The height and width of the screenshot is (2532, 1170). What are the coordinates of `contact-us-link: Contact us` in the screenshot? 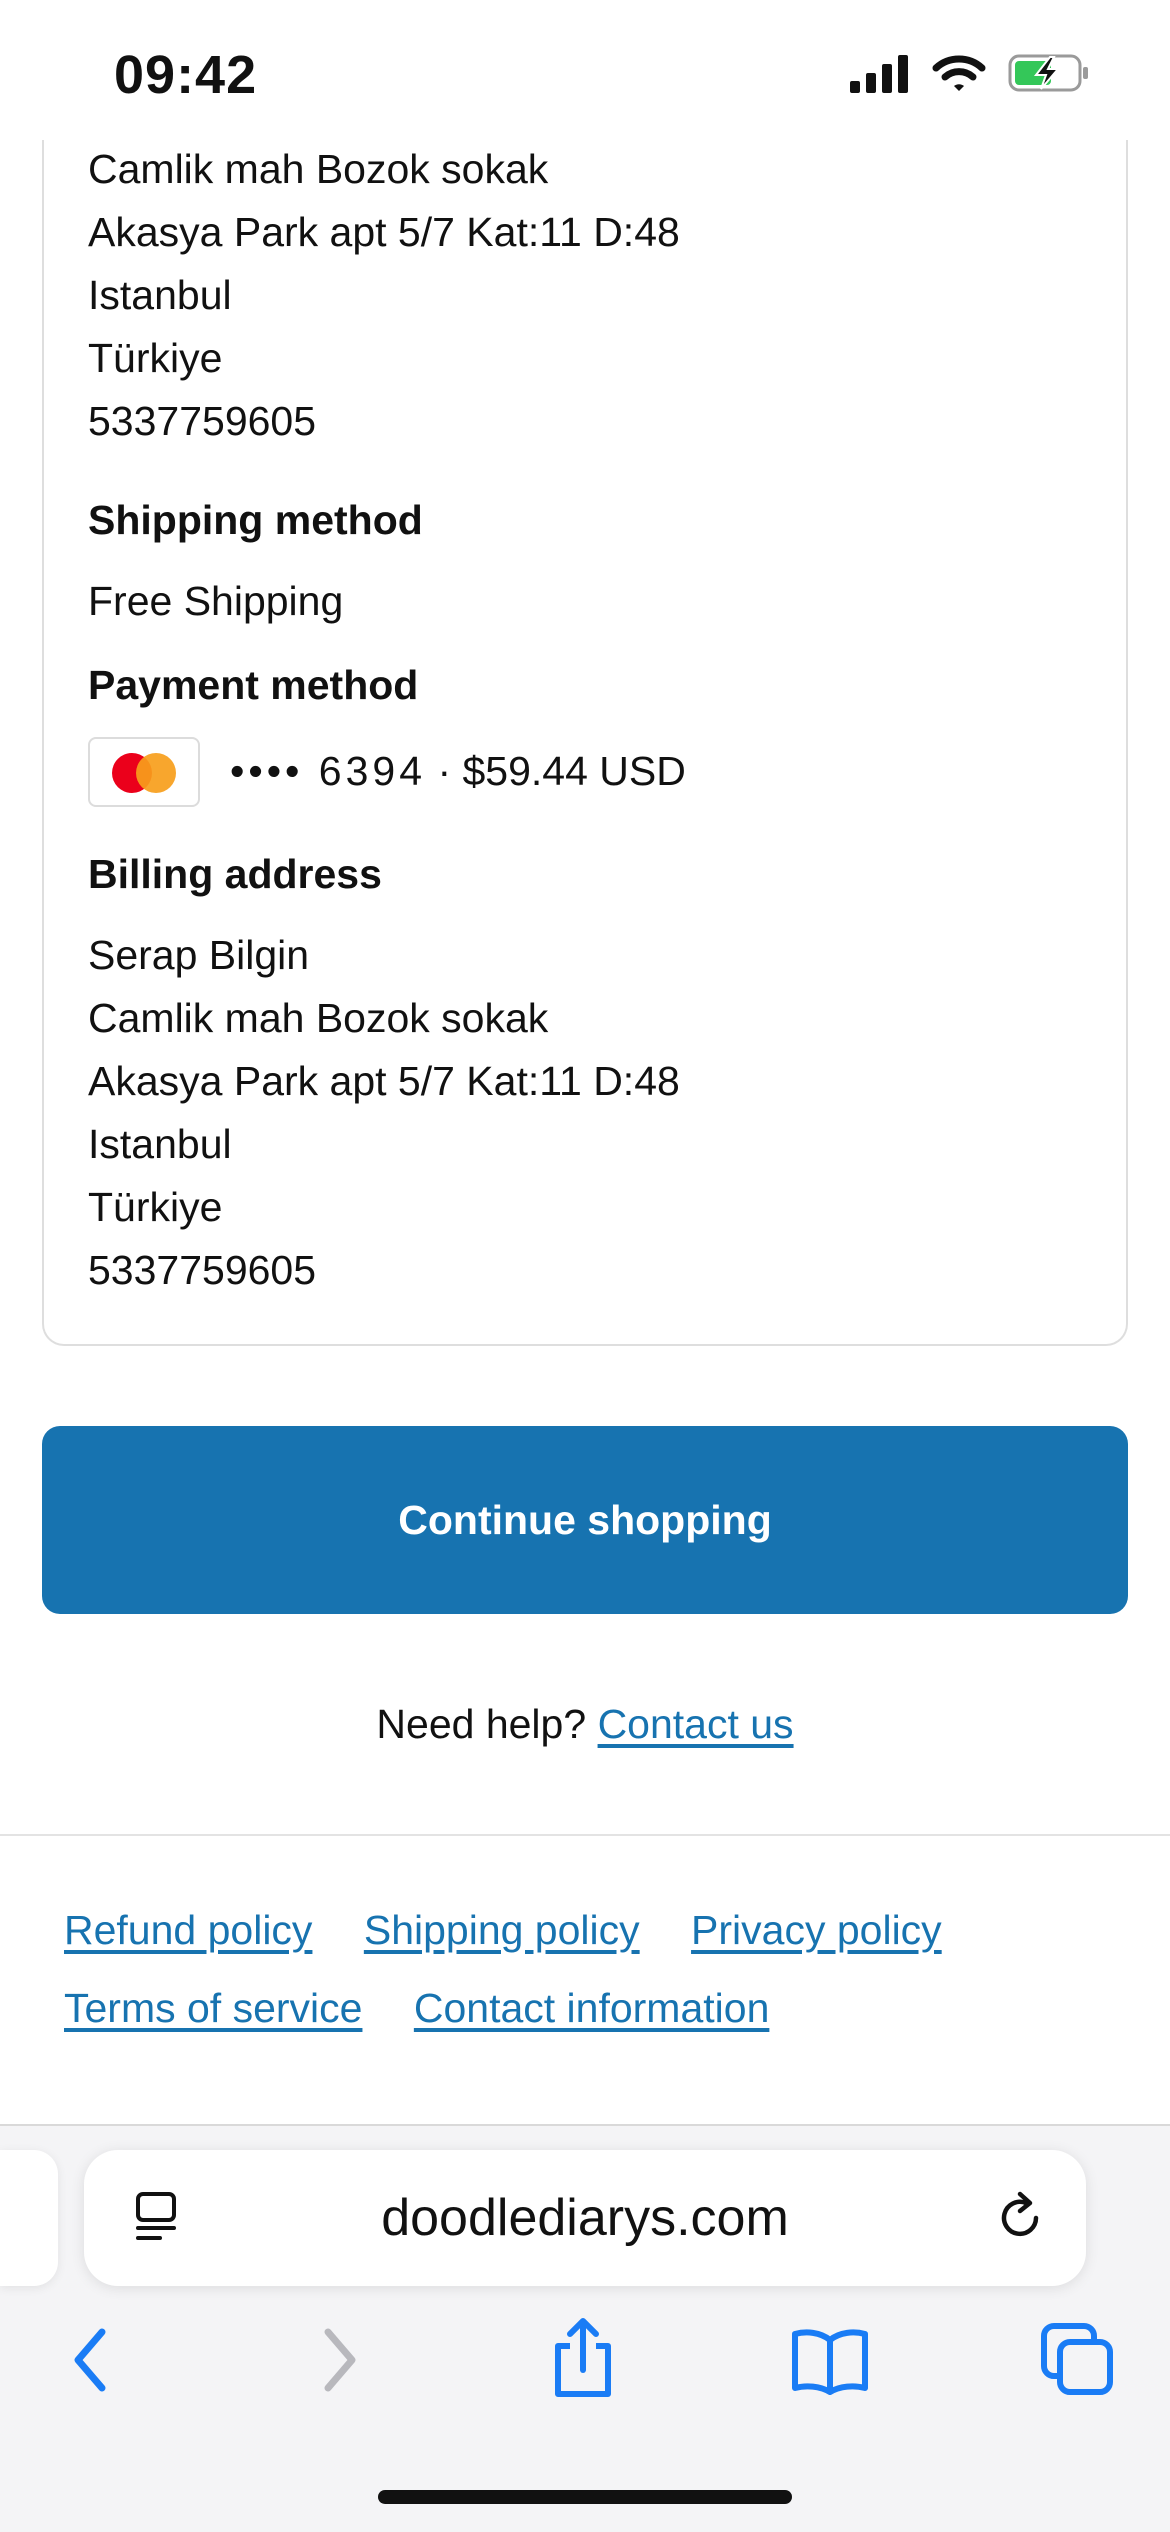 It's located at (696, 1724).